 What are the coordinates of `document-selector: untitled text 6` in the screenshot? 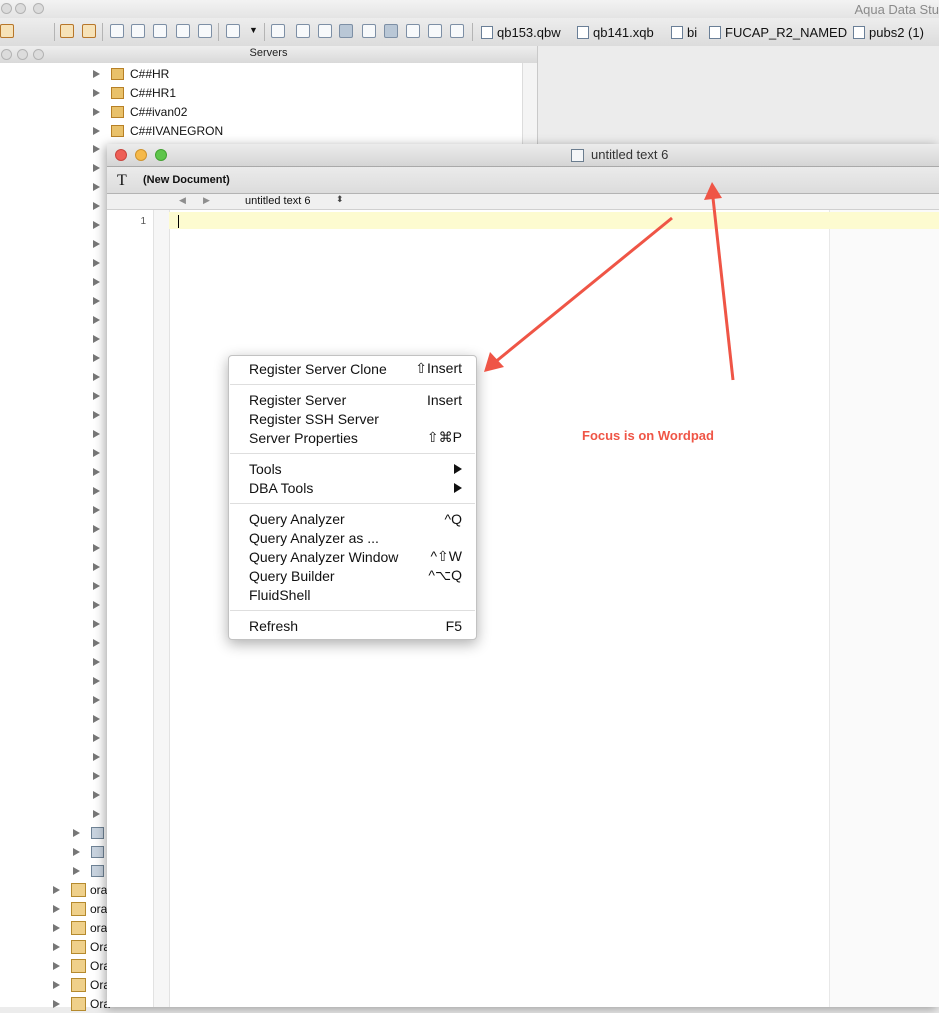 It's located at (277, 201).